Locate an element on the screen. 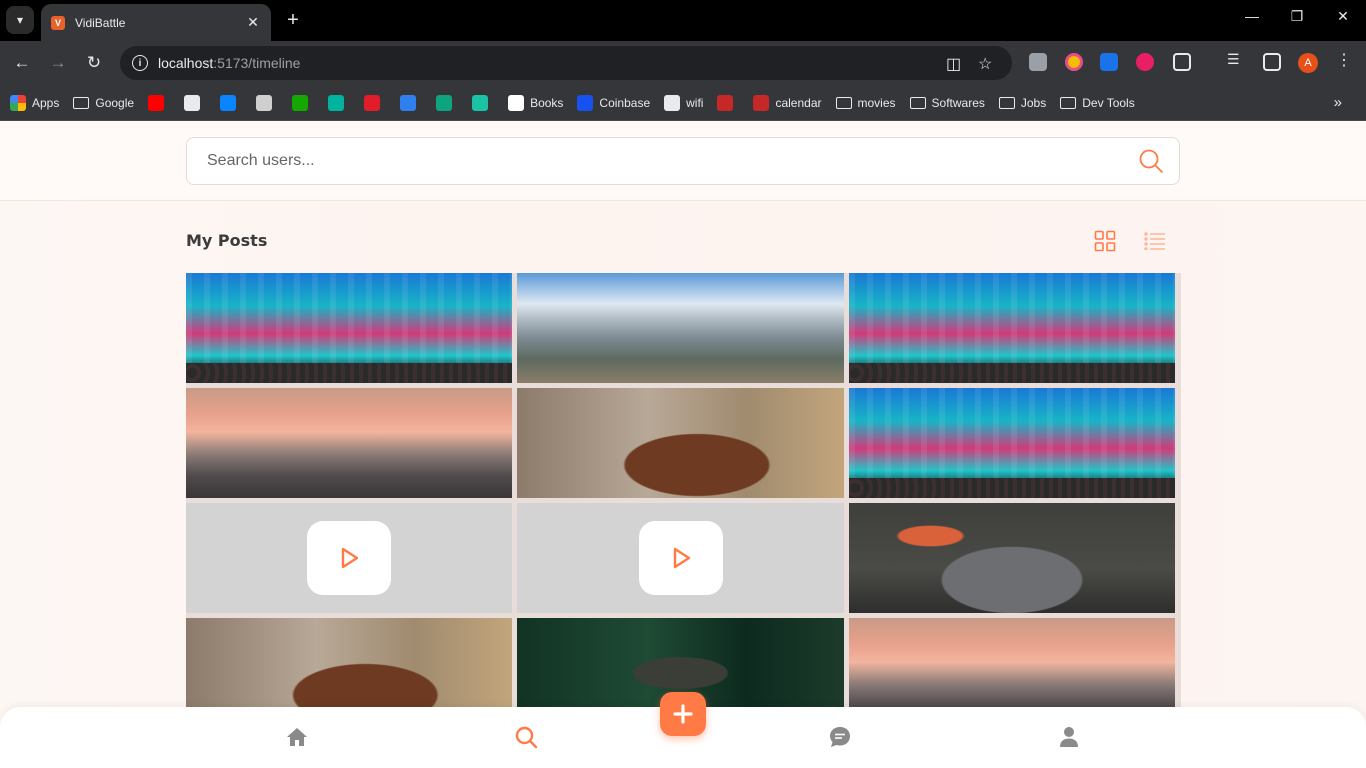 Image resolution: width=1366 pixels, height=768 pixels. tab-favicon-icon: V is located at coordinates (58, 22).